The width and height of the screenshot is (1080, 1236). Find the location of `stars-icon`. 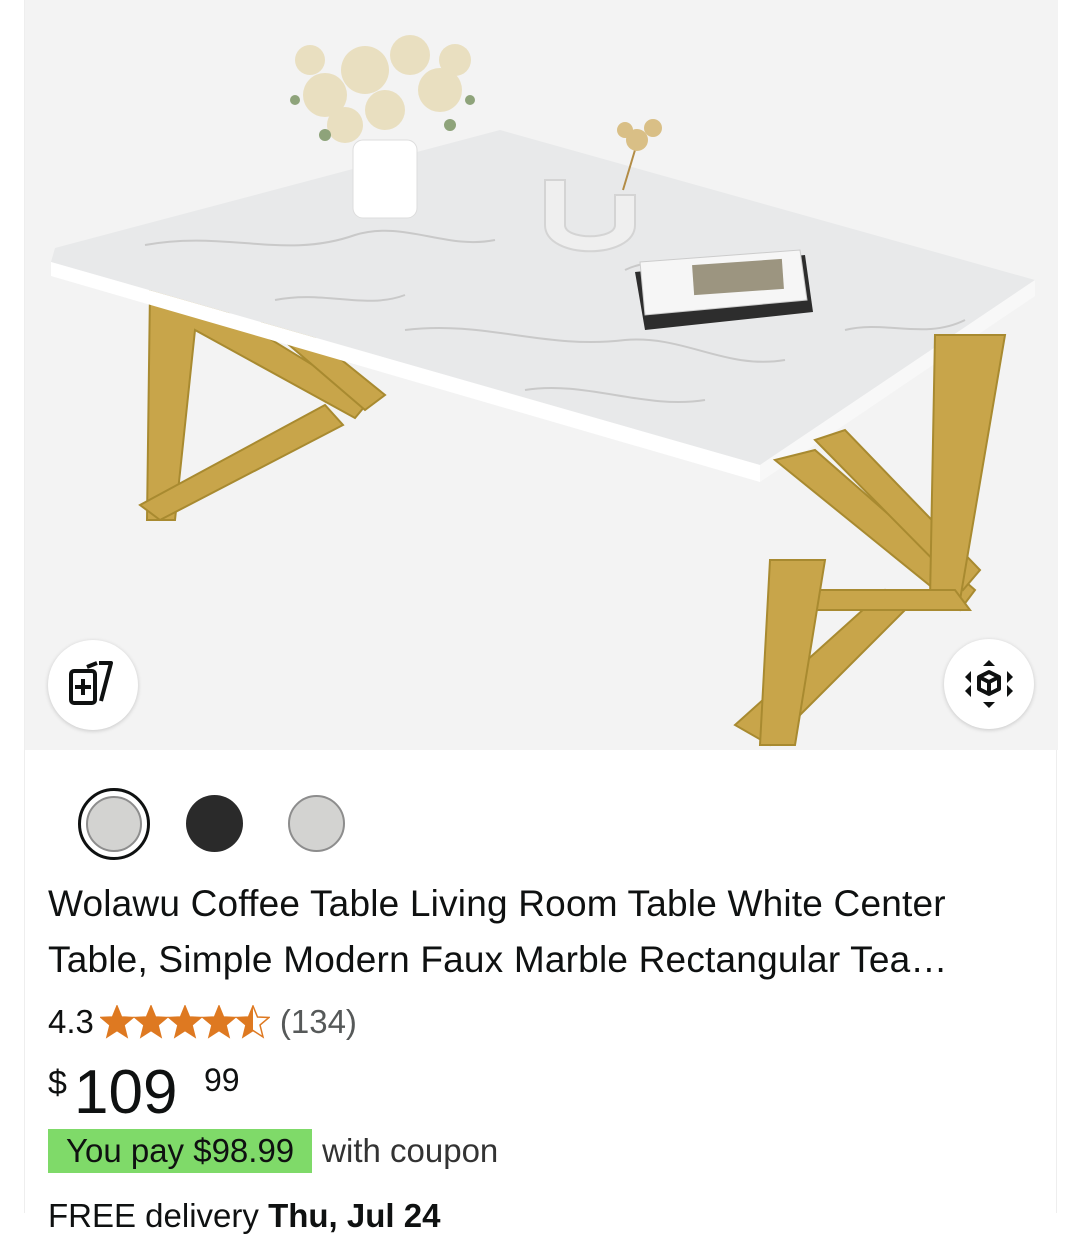

stars-icon is located at coordinates (185, 1021).